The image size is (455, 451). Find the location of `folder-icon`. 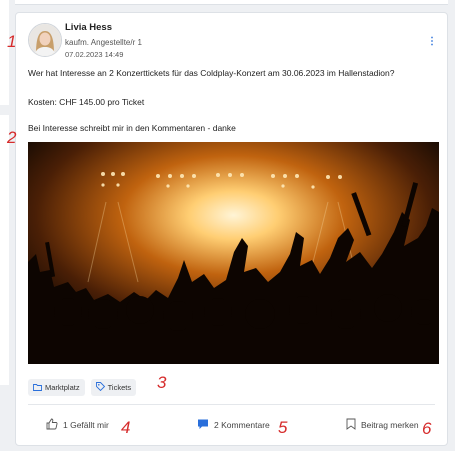

folder-icon is located at coordinates (37, 388).